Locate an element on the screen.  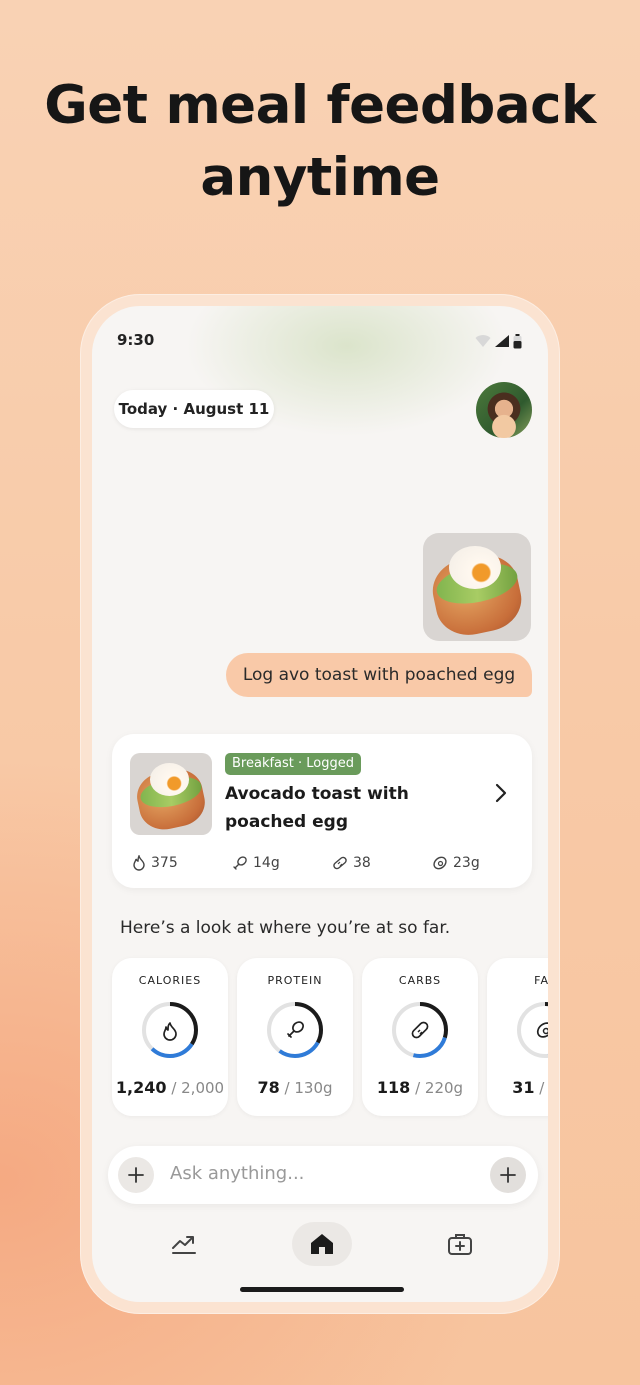
stat-value: 31 / 65g is located at coordinates (517, 1087).